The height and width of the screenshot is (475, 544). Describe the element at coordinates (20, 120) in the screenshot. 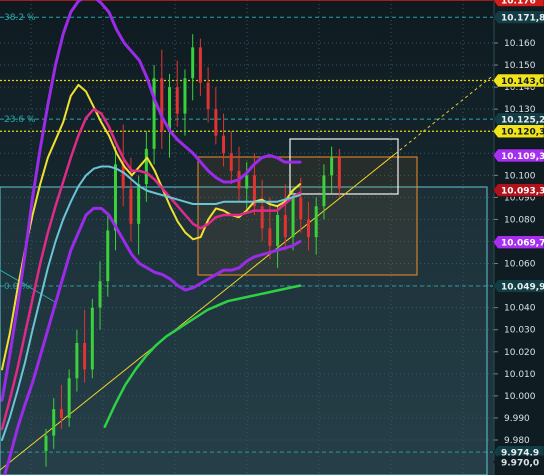

I see `fib-level-label: 23.6 %` at that location.